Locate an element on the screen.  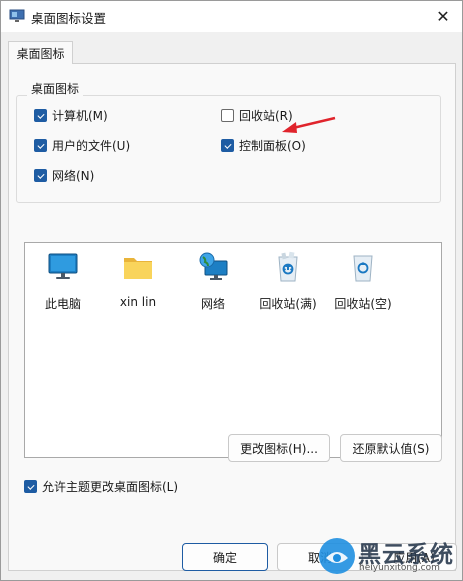
ok-button: 确定 is located at coordinates (225, 557).